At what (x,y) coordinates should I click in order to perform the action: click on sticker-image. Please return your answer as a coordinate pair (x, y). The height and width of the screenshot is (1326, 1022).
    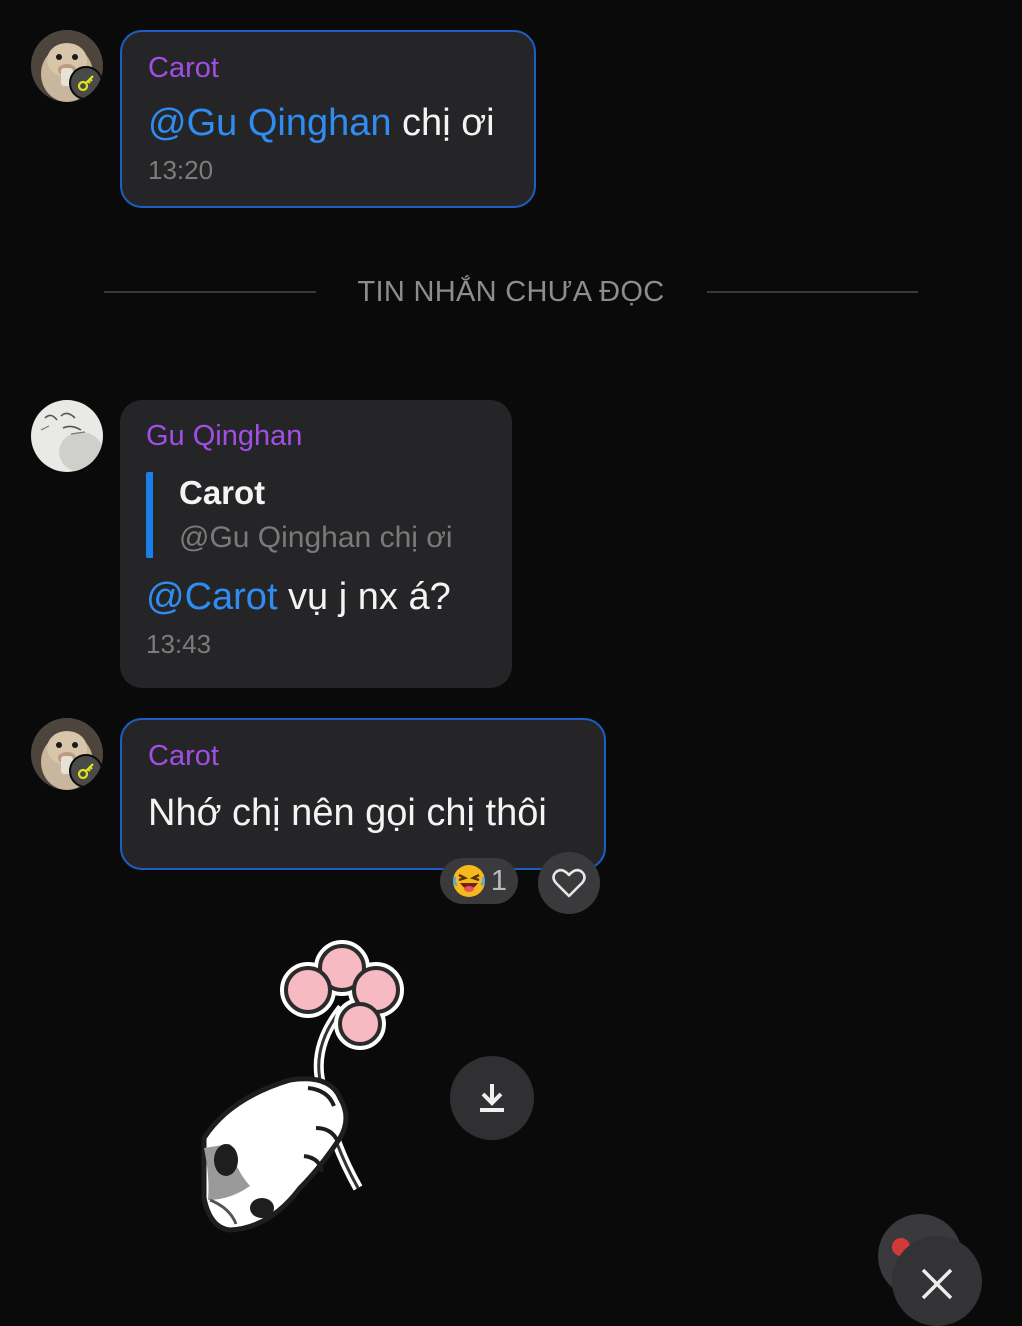
    Looking at the image, I should click on (305, 1090).